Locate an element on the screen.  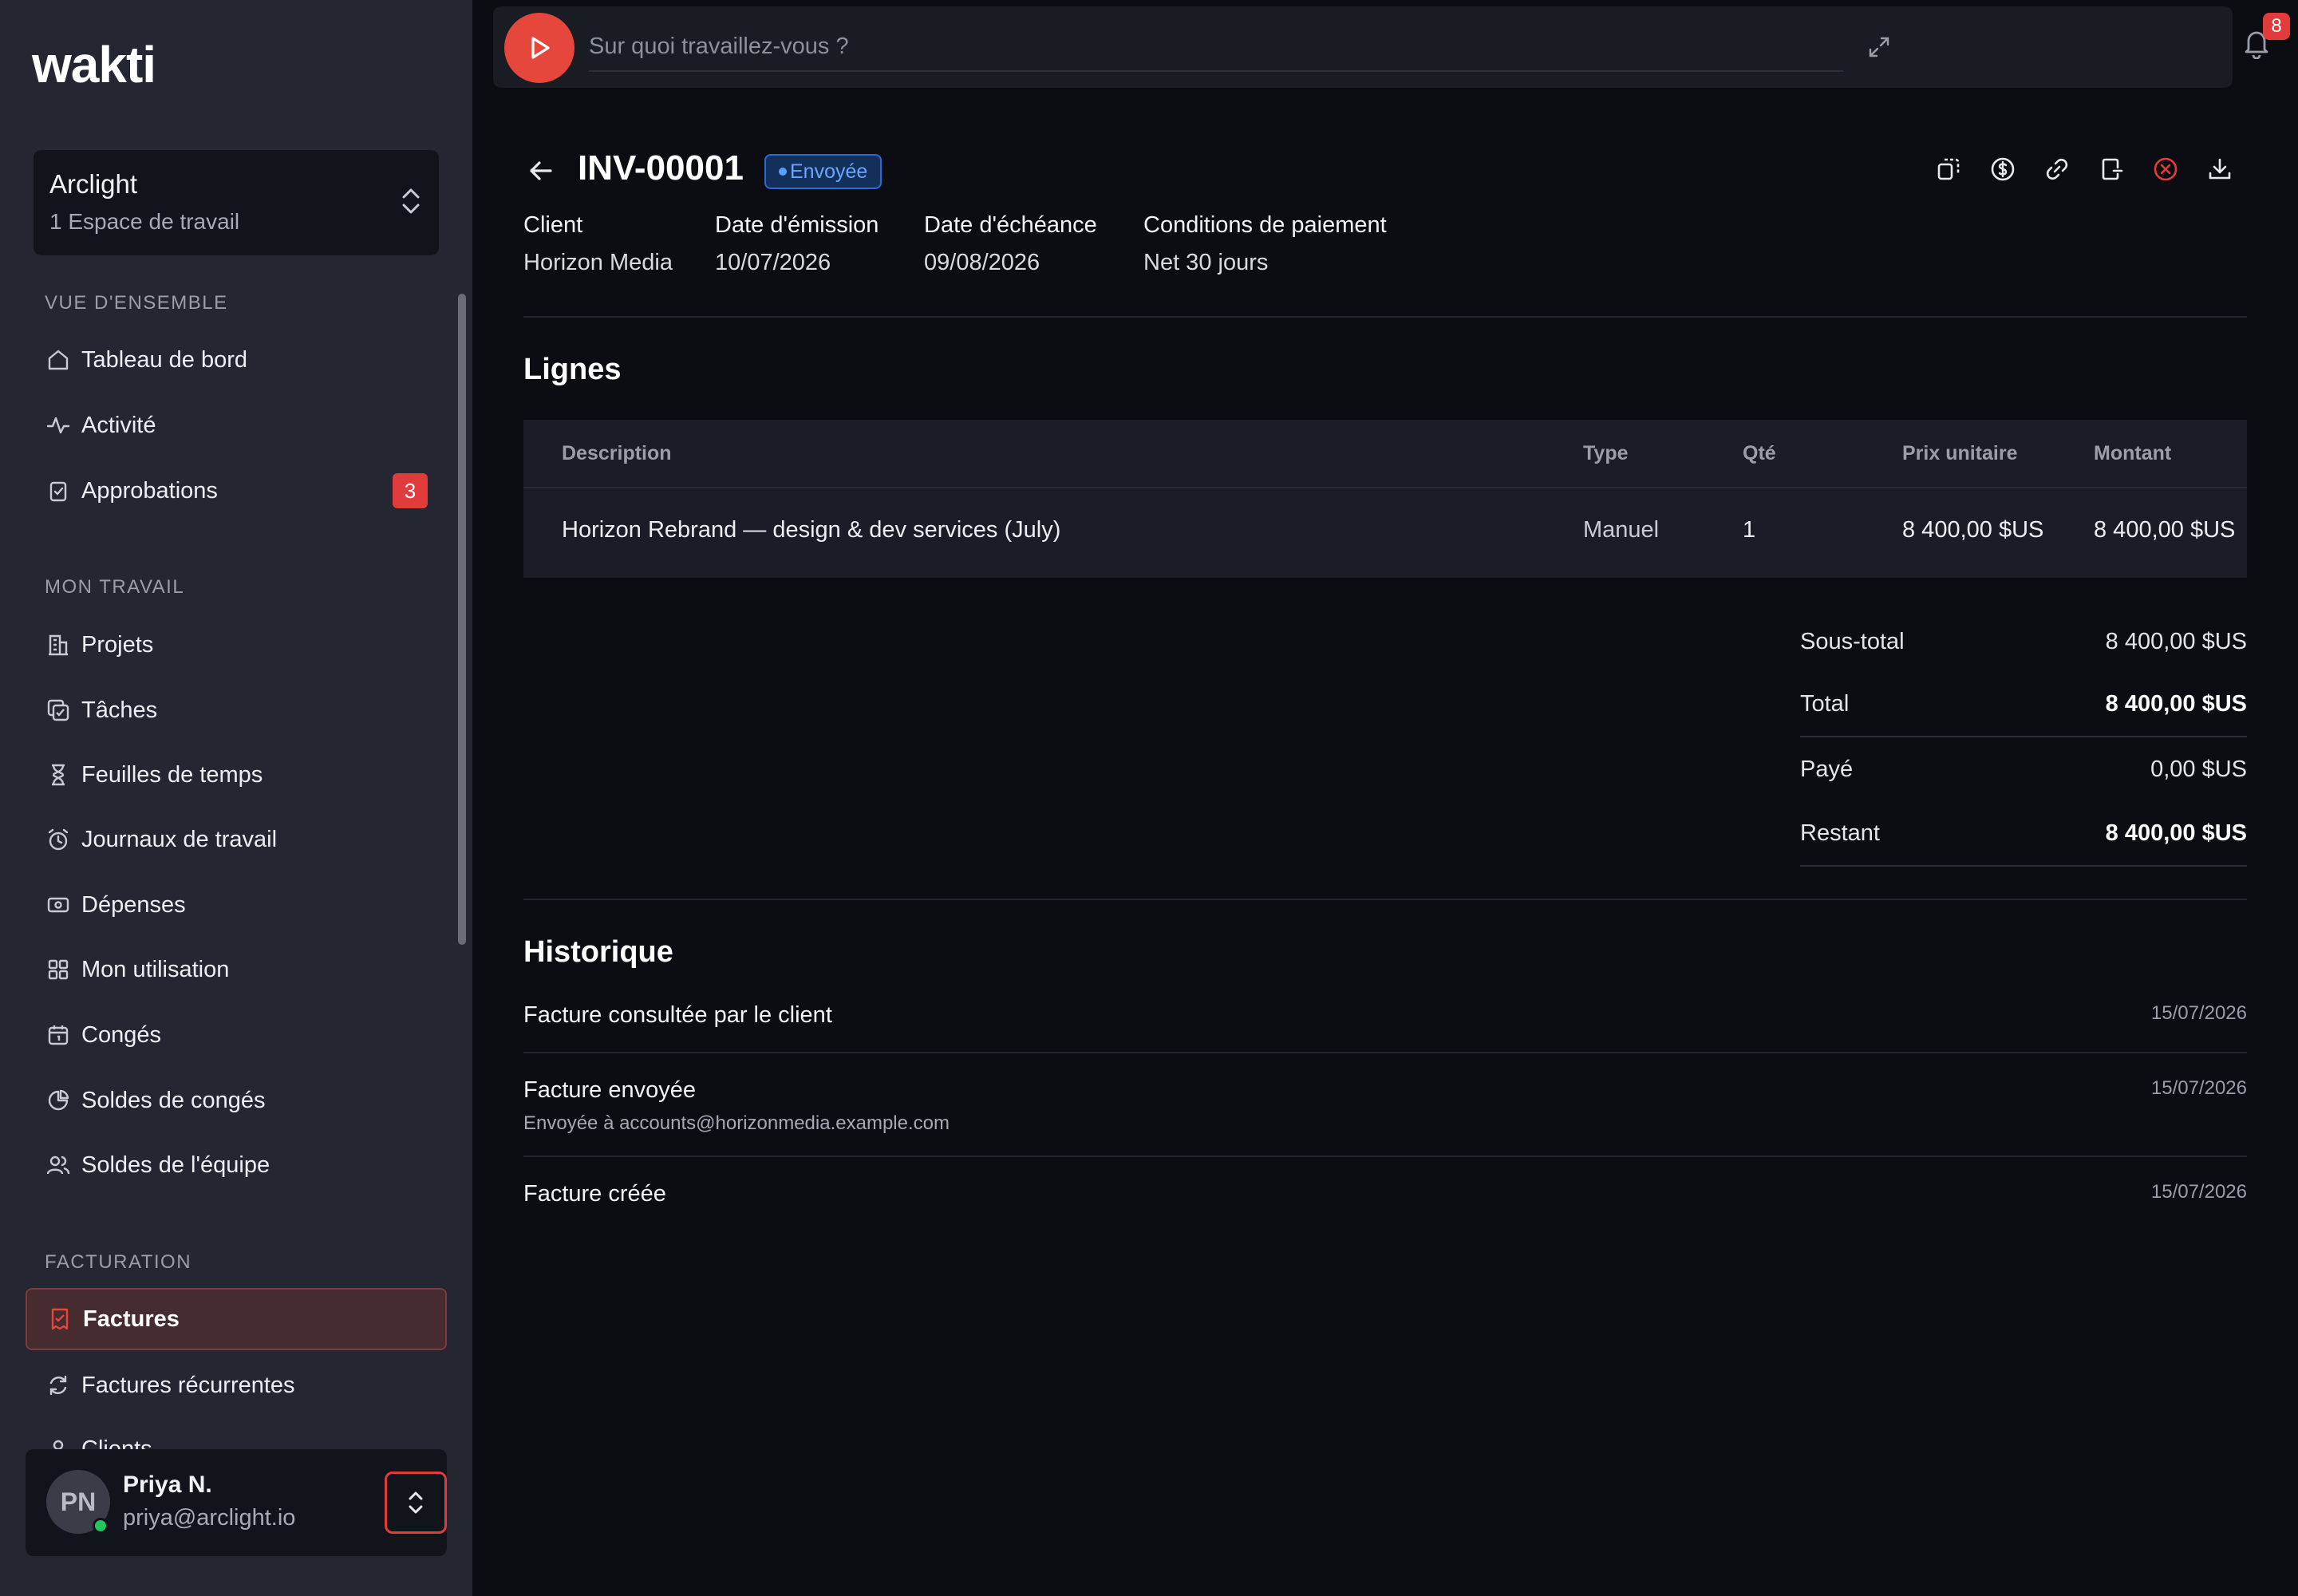
meta-value: Horizon Media is located at coordinates (598, 262).